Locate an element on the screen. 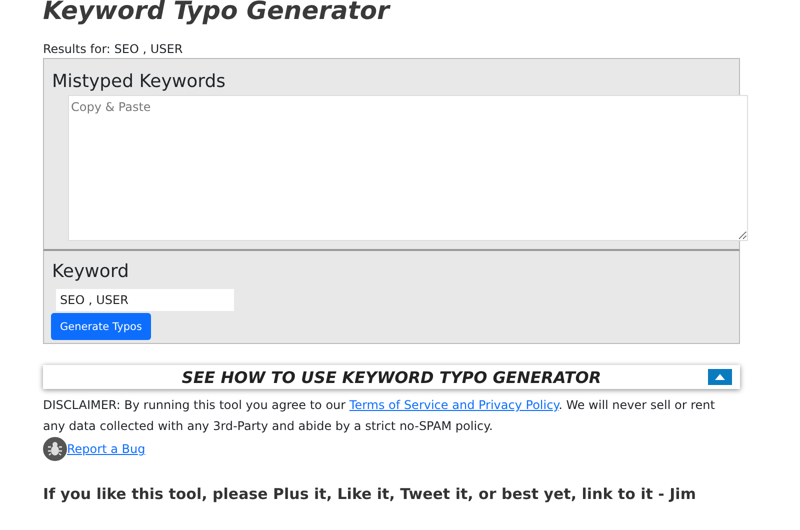  results-label: Results for: SEO , USER is located at coordinates (113, 49).